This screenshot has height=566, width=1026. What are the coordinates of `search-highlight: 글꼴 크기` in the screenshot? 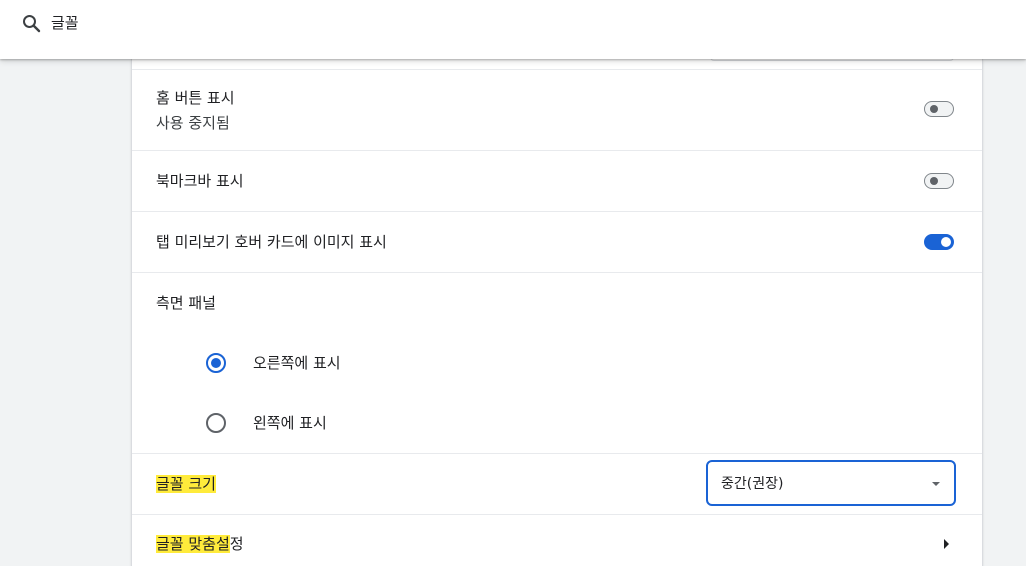 It's located at (186, 484).